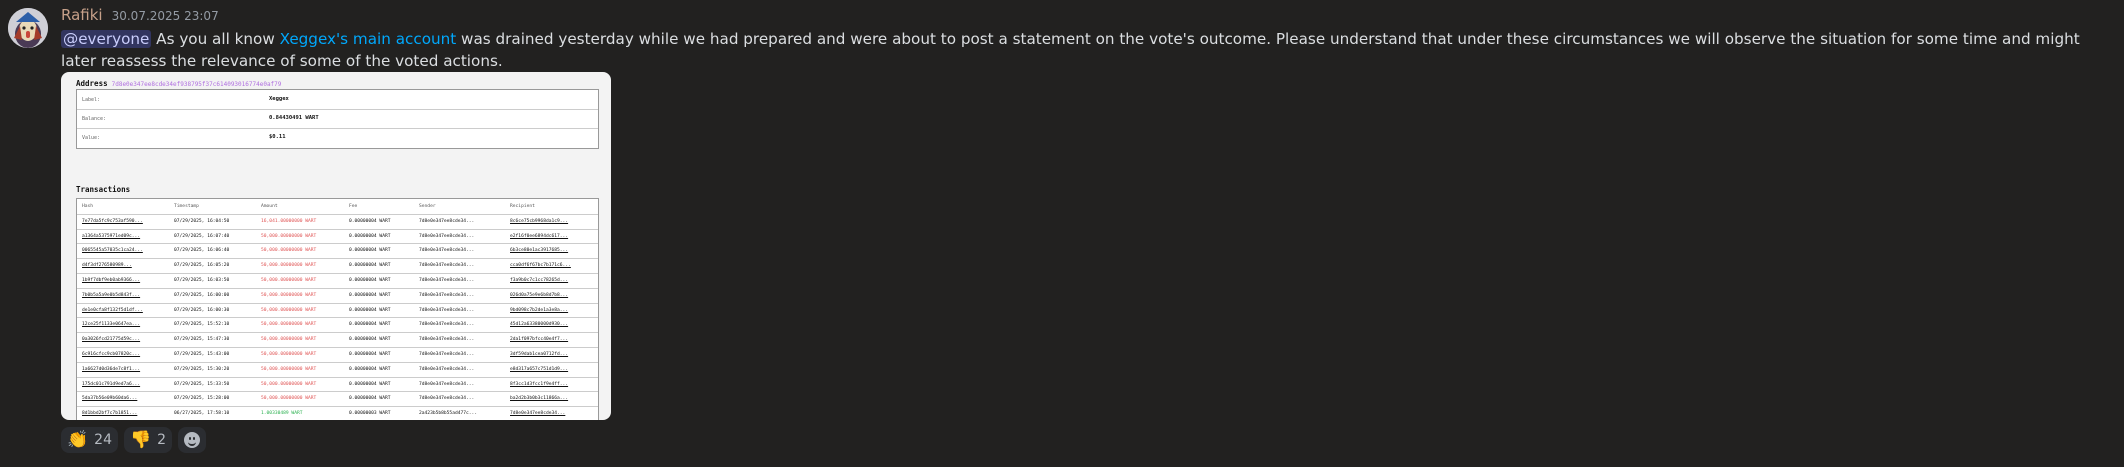  What do you see at coordinates (202, 384) in the screenshot?
I see `tx-timestamp: 07/29/2025, 15:33:50` at bounding box center [202, 384].